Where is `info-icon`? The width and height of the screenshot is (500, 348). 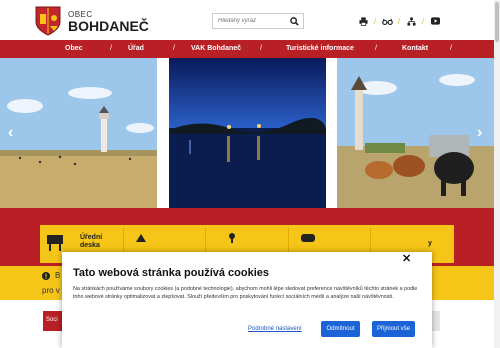
info-icon is located at coordinates (46, 276).